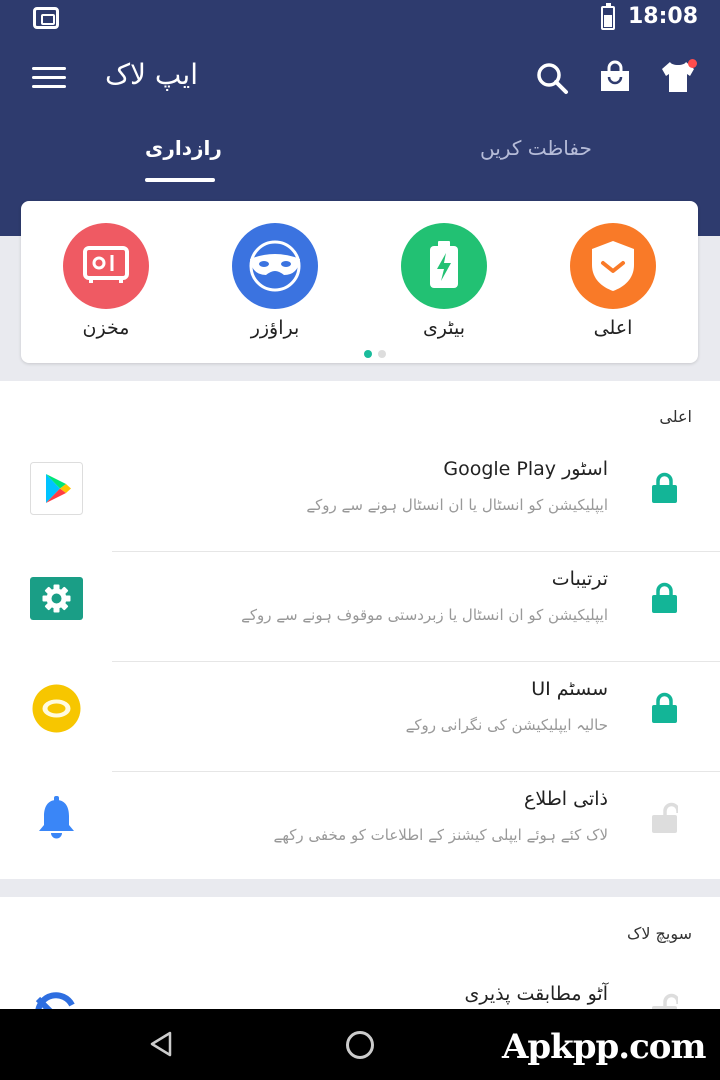 Image resolution: width=720 pixels, height=1080 pixels. What do you see at coordinates (360, 19) in the screenshot?
I see `status-bar: 18:08` at bounding box center [360, 19].